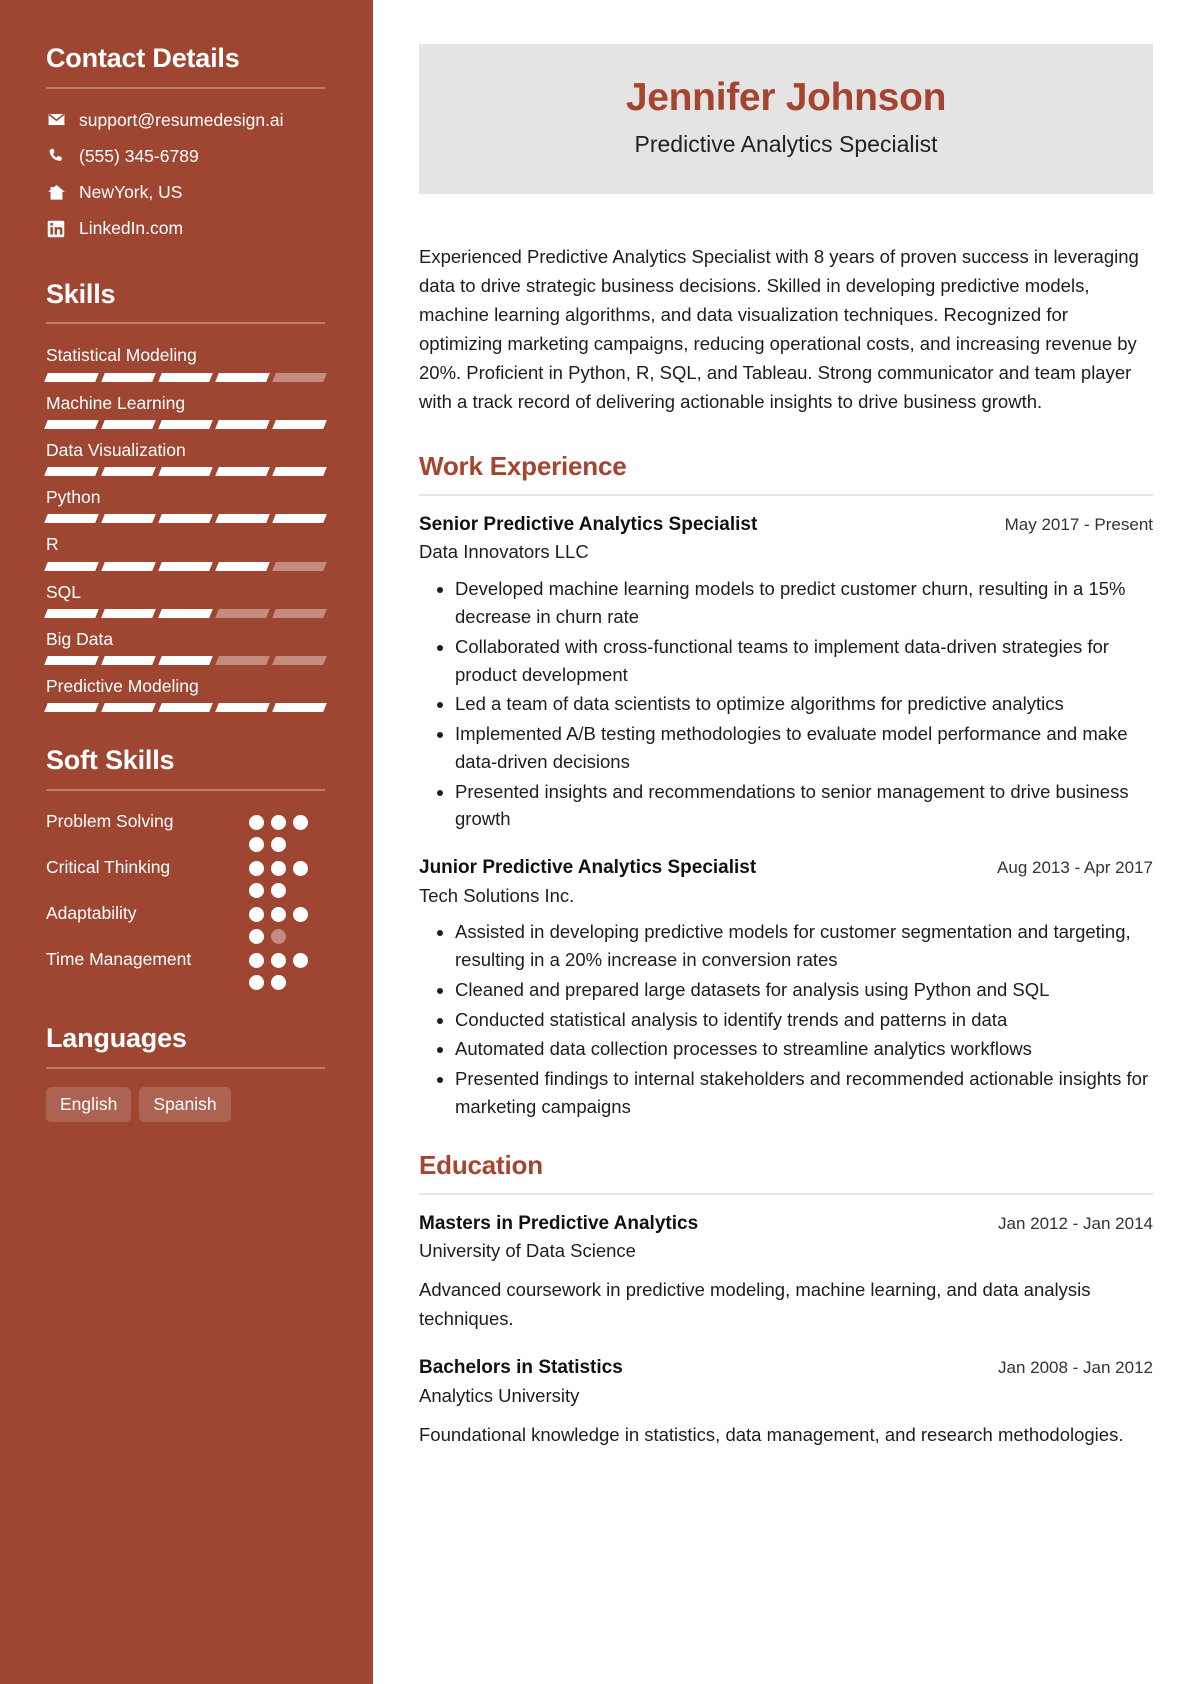 The width and height of the screenshot is (1200, 1684). What do you see at coordinates (185, 192) in the screenshot?
I see `contact-item: NewYork, US` at bounding box center [185, 192].